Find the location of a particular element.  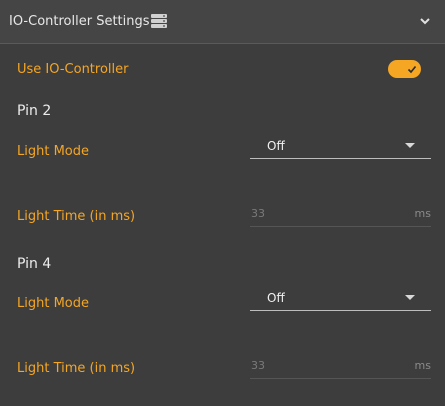

pin-4-light-mode-label: Light Mode is located at coordinates (53, 303).